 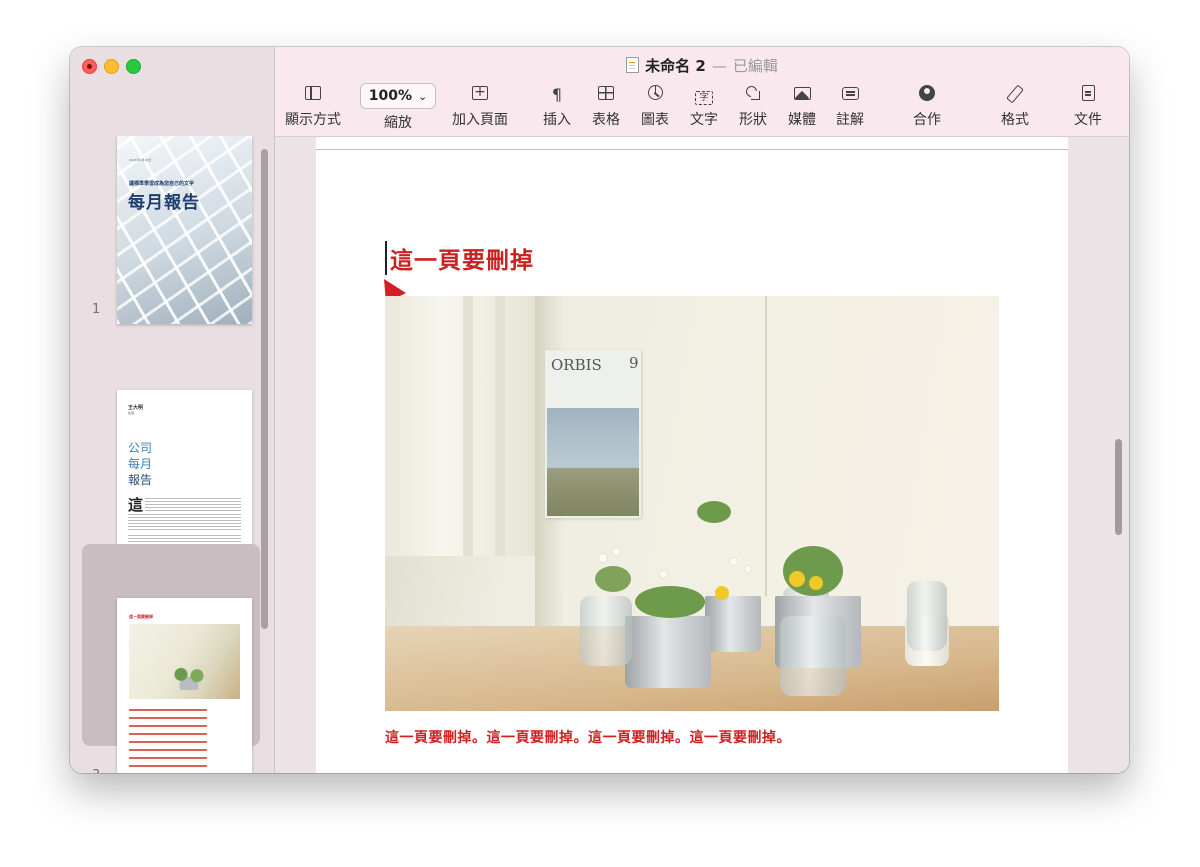 What do you see at coordinates (606, 120) in the screenshot?
I see `table-label: 表格` at bounding box center [606, 120].